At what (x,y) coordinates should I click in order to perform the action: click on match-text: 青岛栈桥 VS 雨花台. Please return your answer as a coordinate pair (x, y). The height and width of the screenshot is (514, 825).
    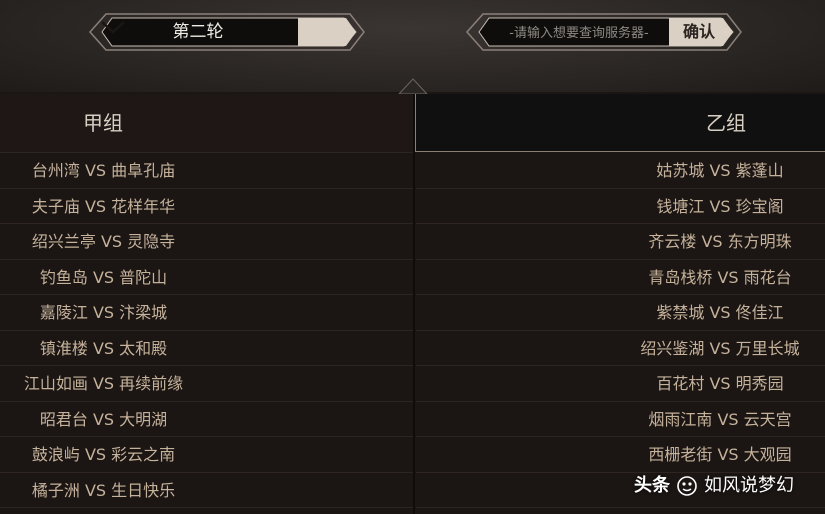
    Looking at the image, I should click on (720, 277).